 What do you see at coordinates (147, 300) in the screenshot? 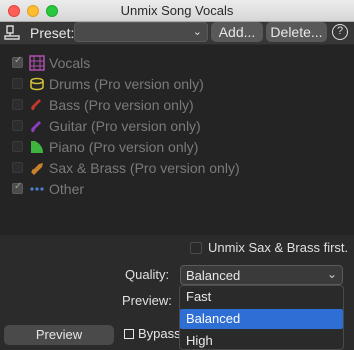
I see `preview-mode-label: Preview:` at bounding box center [147, 300].